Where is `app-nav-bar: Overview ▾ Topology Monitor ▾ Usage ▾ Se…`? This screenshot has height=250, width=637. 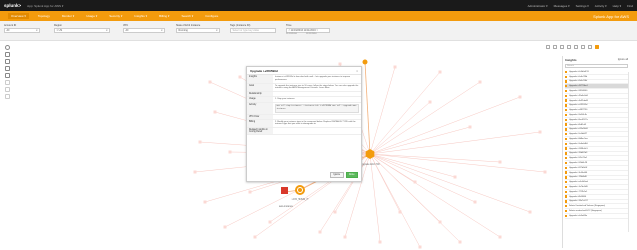
app-nav-bar: Overview ▾ Topology Monitor ▾ Usage ▾ Se… is located at coordinates (318, 16).